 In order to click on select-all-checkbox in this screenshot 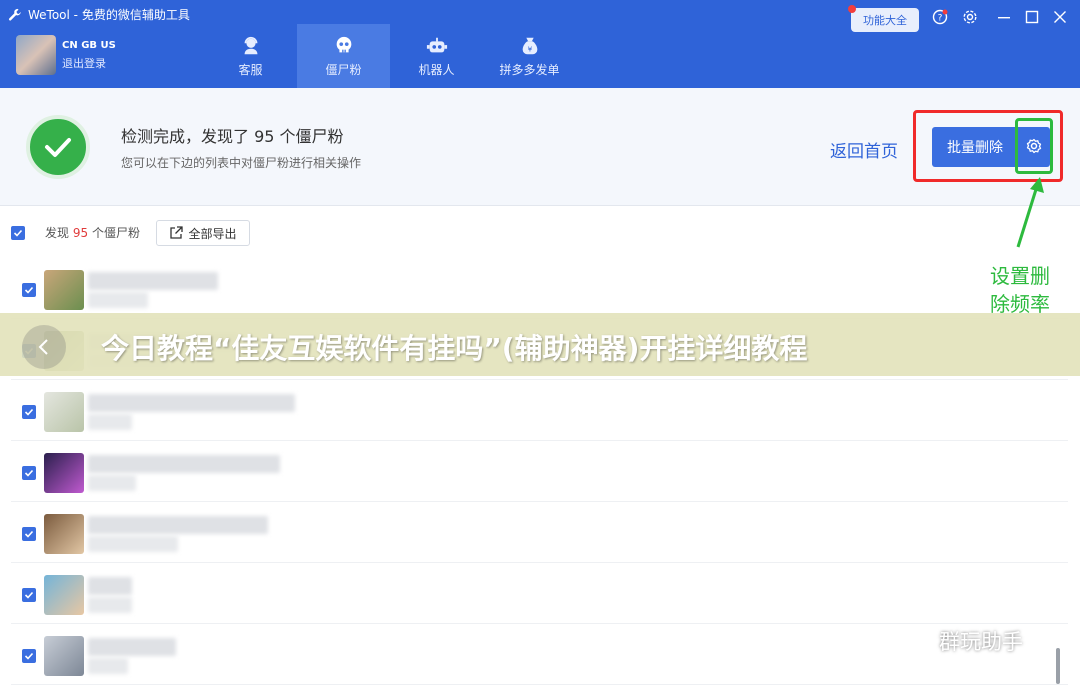, I will do `click(18, 233)`.